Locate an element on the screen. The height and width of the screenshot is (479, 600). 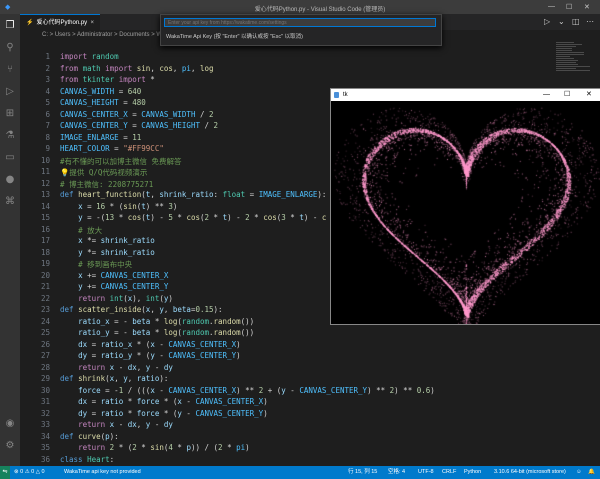
line-ending: CRLF is located at coordinates (449, 472).